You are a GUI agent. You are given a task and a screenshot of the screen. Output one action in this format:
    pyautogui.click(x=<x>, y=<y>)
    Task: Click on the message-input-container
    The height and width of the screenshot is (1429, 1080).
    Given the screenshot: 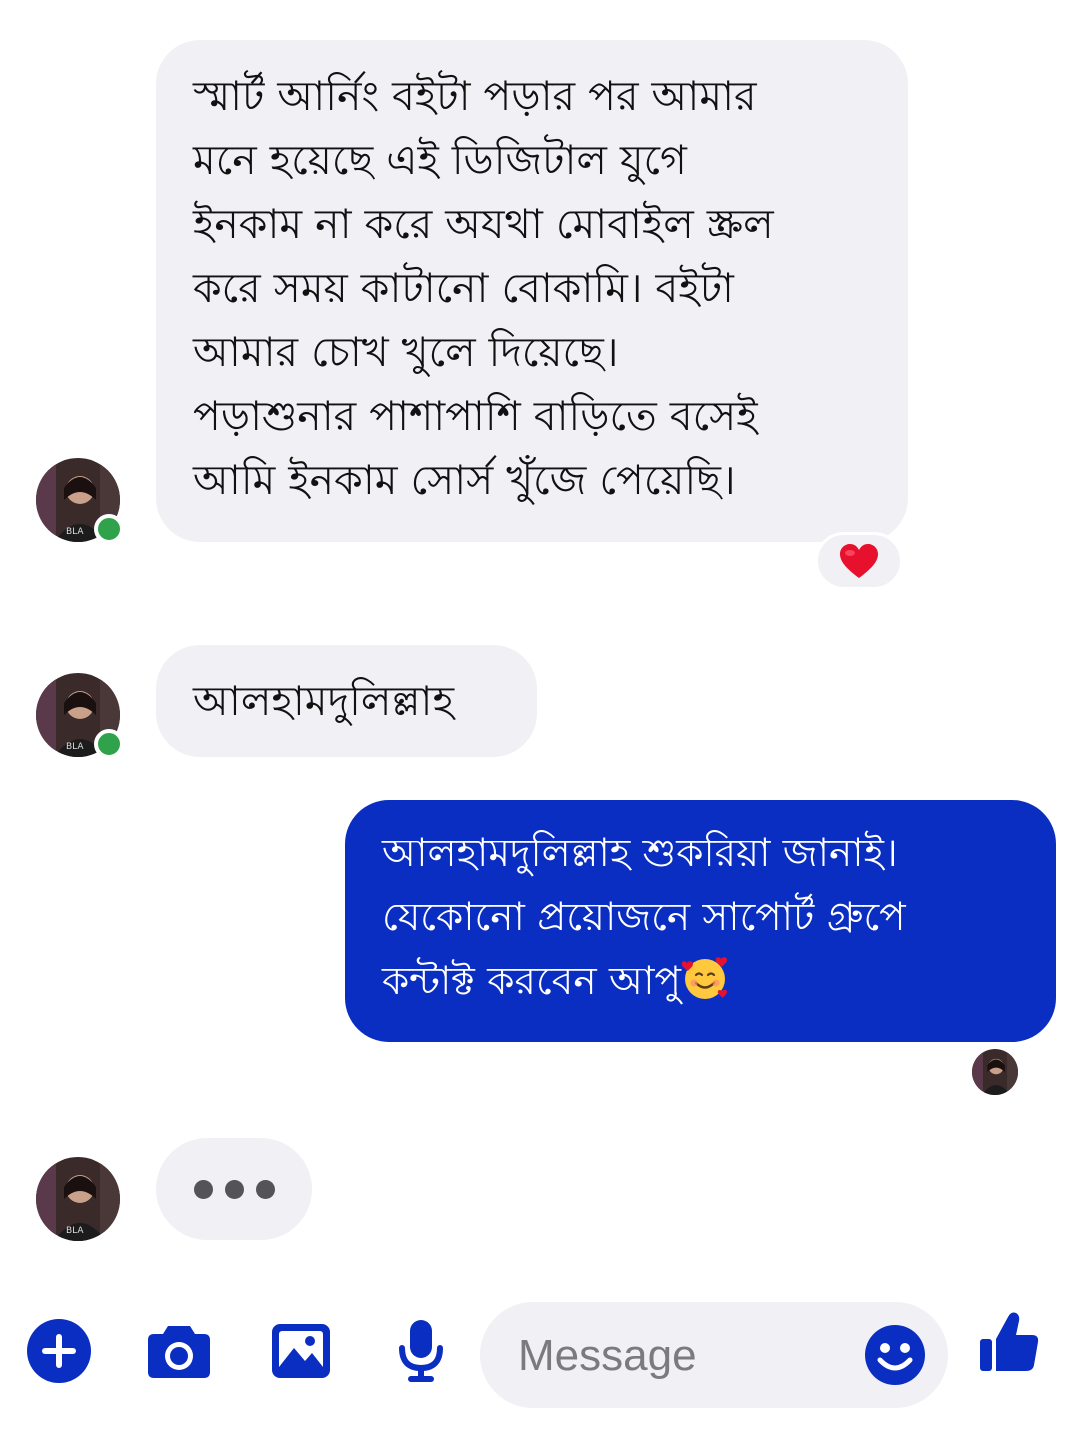 What is the action you would take?
    pyautogui.click(x=714, y=1355)
    